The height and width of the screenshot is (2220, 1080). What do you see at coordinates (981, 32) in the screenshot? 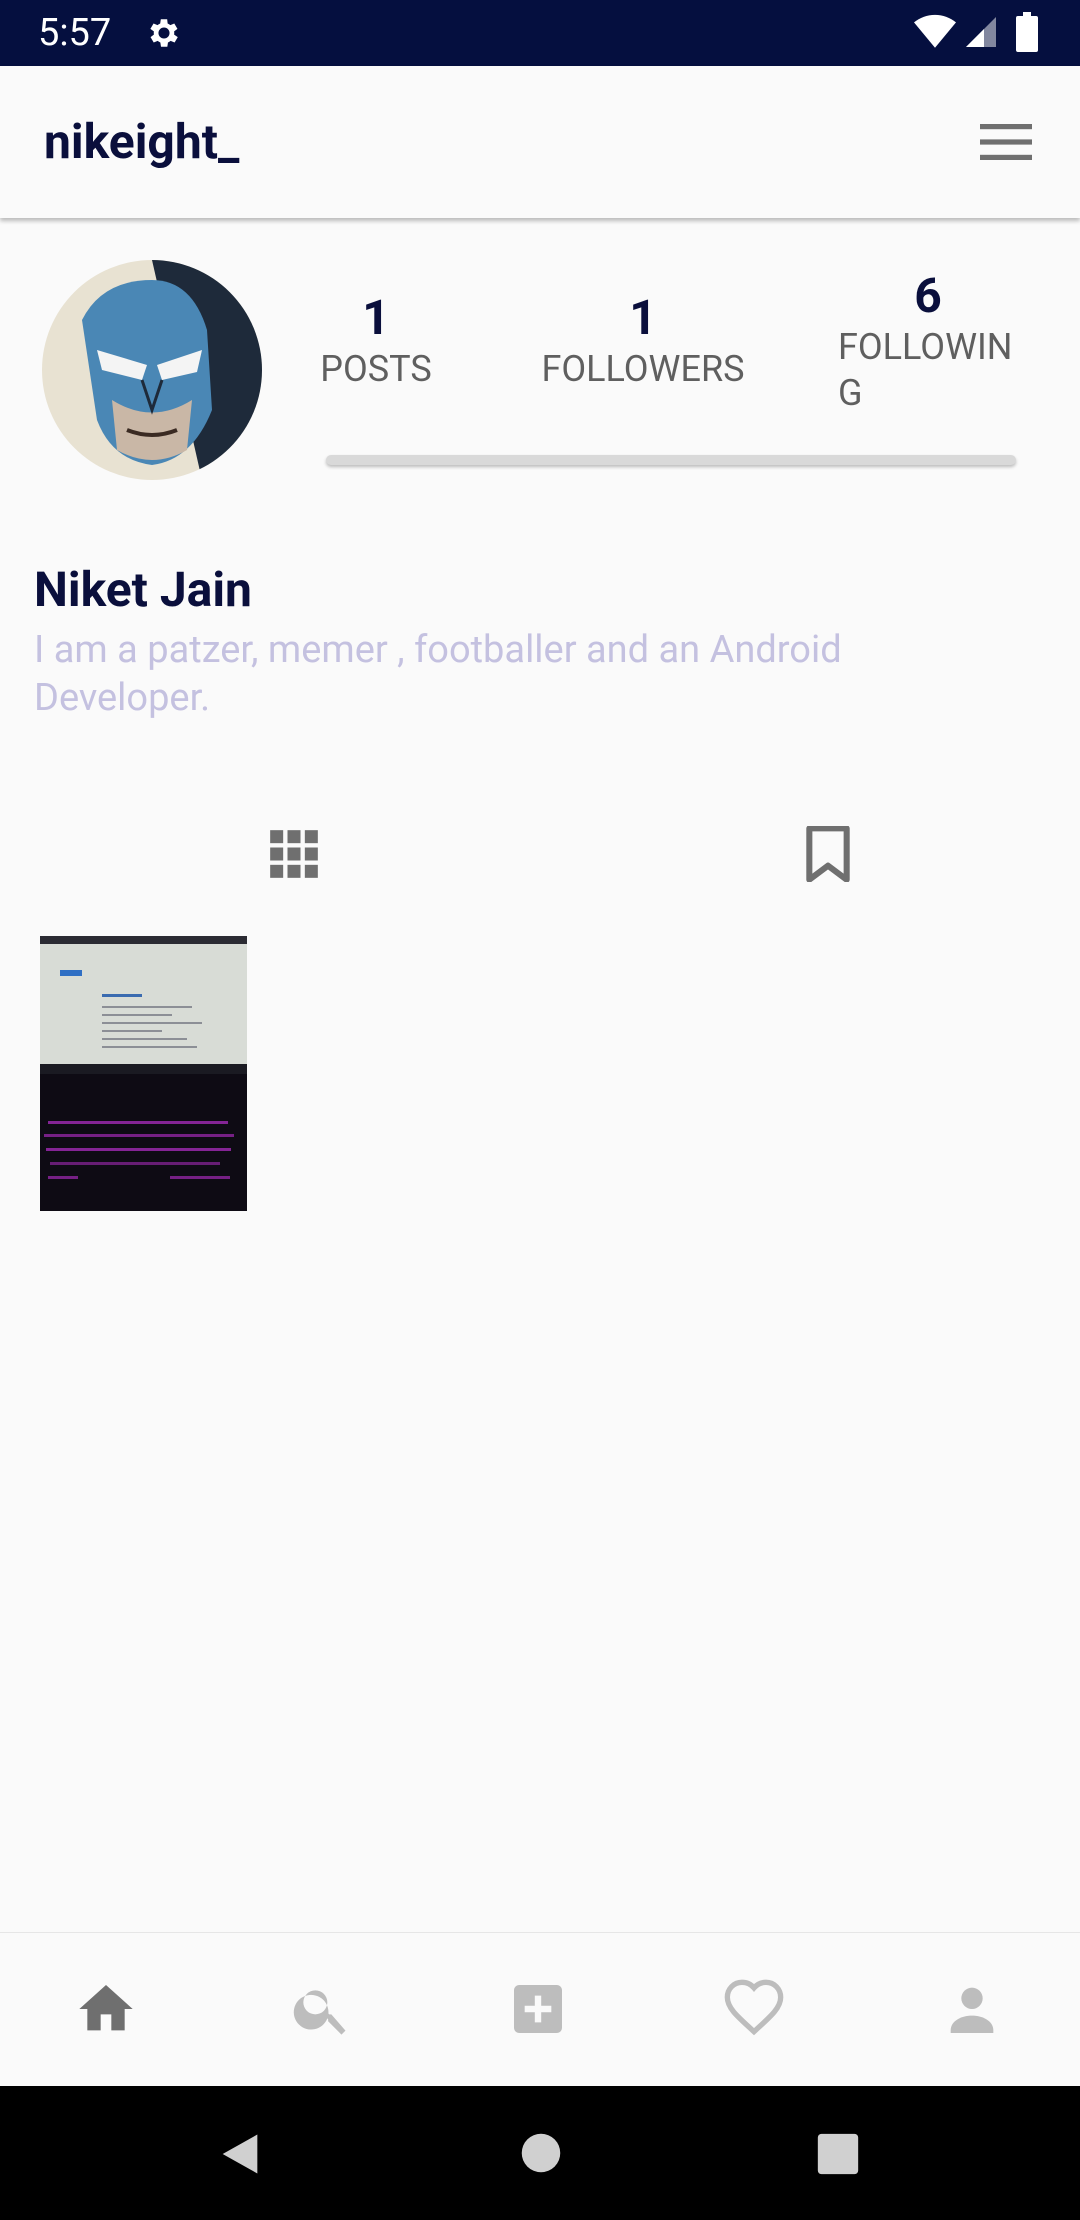
I see `cell-signal-icon` at bounding box center [981, 32].